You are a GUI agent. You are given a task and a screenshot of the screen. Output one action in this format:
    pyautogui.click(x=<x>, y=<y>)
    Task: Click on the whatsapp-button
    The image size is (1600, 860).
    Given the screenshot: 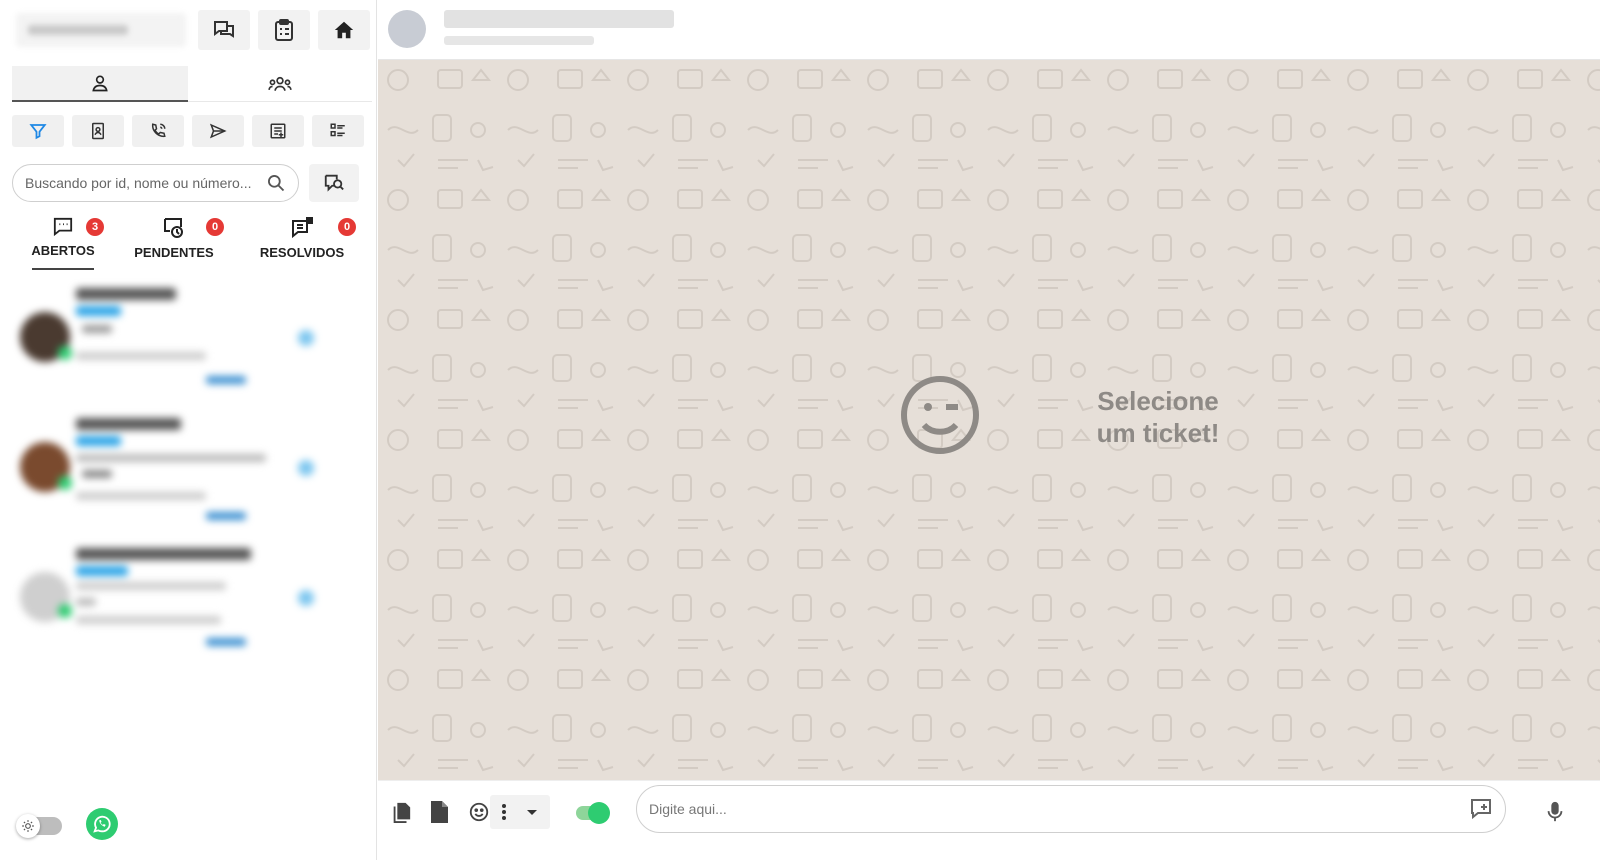 What is the action you would take?
    pyautogui.click(x=102, y=824)
    